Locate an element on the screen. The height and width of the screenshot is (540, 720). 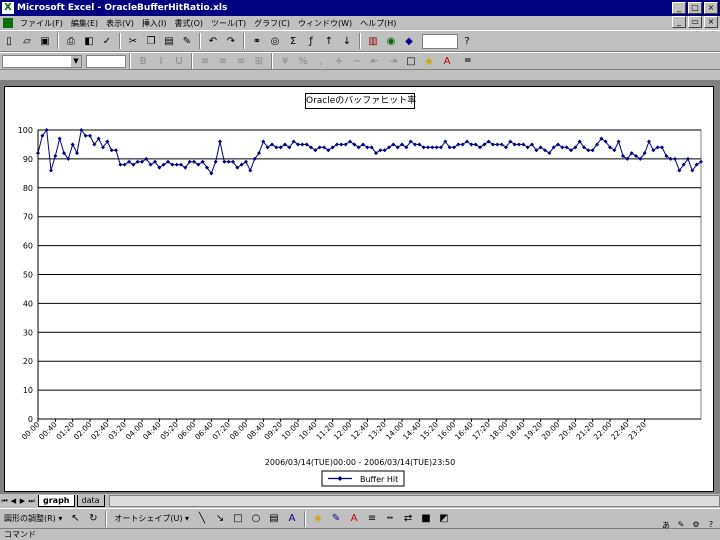
sheet-tab-bar: ⏮ ◀ ▶ ⏭ graph data is located at coordinates (360, 501).